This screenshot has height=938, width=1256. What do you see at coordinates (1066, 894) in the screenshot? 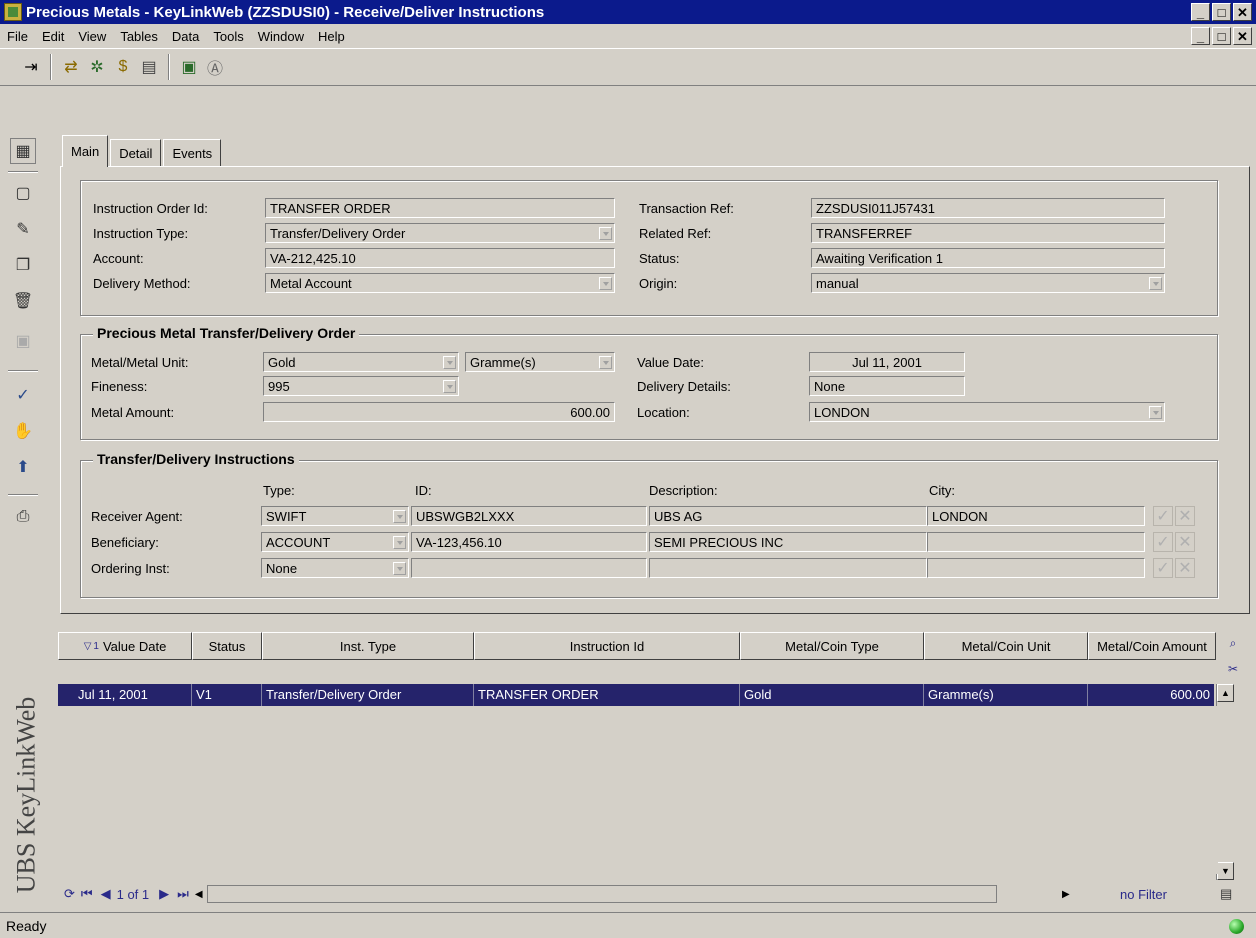
I see `scroll-right-icon: ▶` at bounding box center [1066, 894].